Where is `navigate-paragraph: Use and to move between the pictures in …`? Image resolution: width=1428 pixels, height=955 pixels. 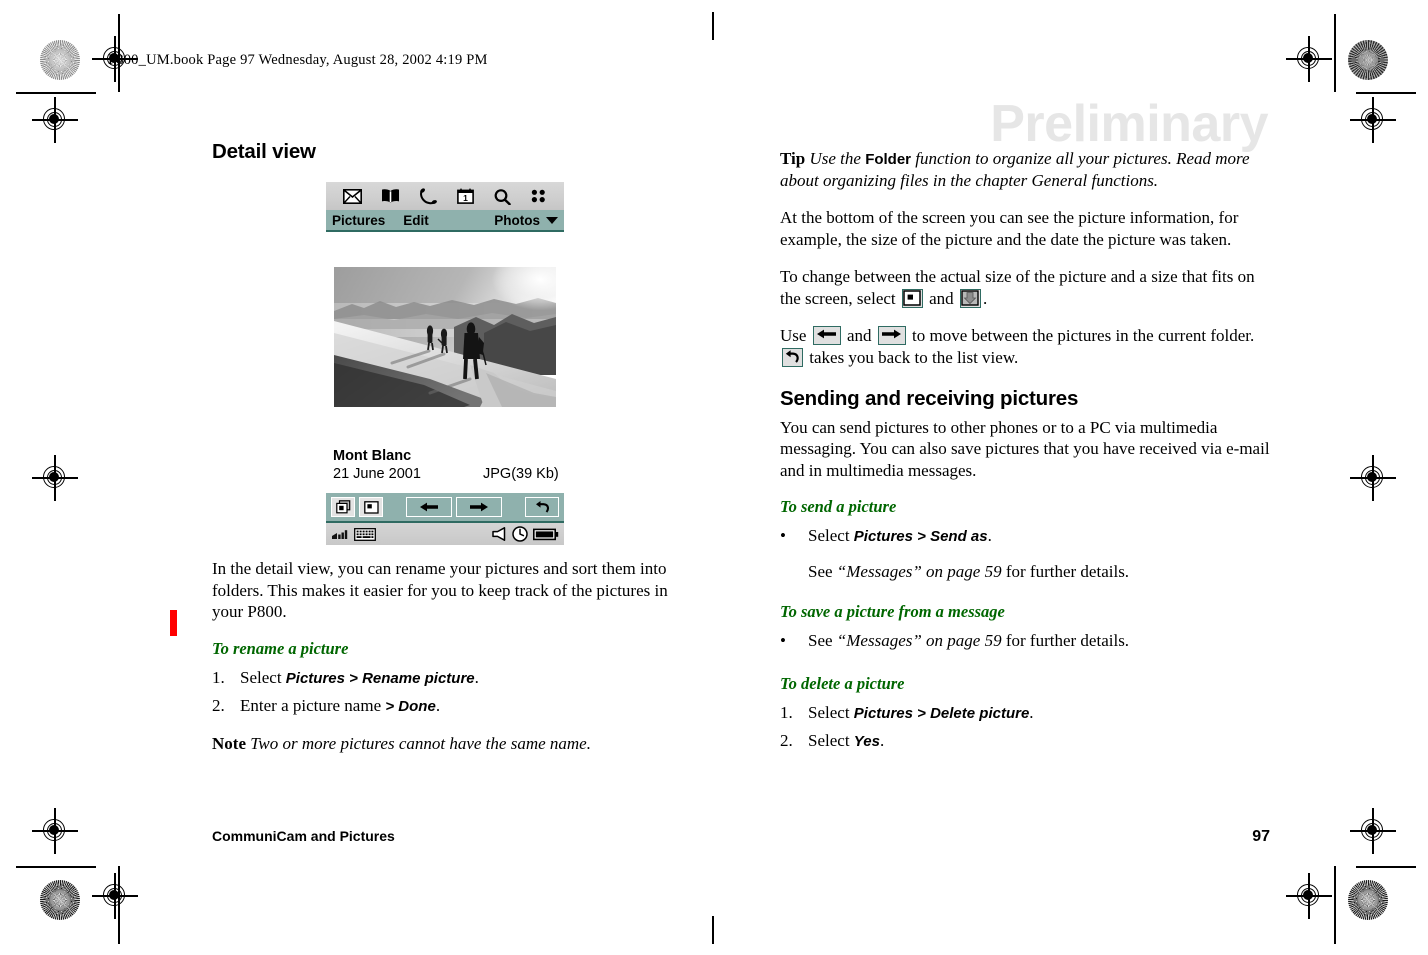
navigate-paragraph: Use and to move between the pictures in … is located at coordinates (1025, 346).